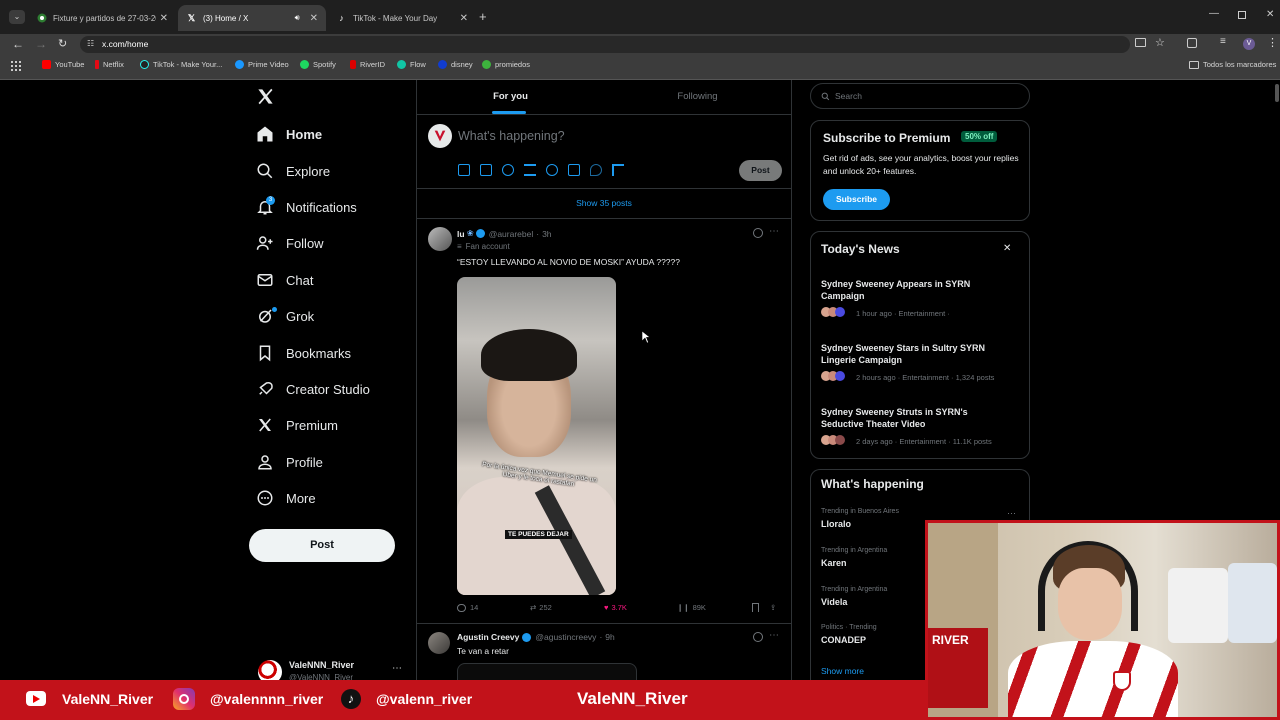  Describe the element at coordinates (293, 171) in the screenshot. I see `nav-explore: Explore` at that location.